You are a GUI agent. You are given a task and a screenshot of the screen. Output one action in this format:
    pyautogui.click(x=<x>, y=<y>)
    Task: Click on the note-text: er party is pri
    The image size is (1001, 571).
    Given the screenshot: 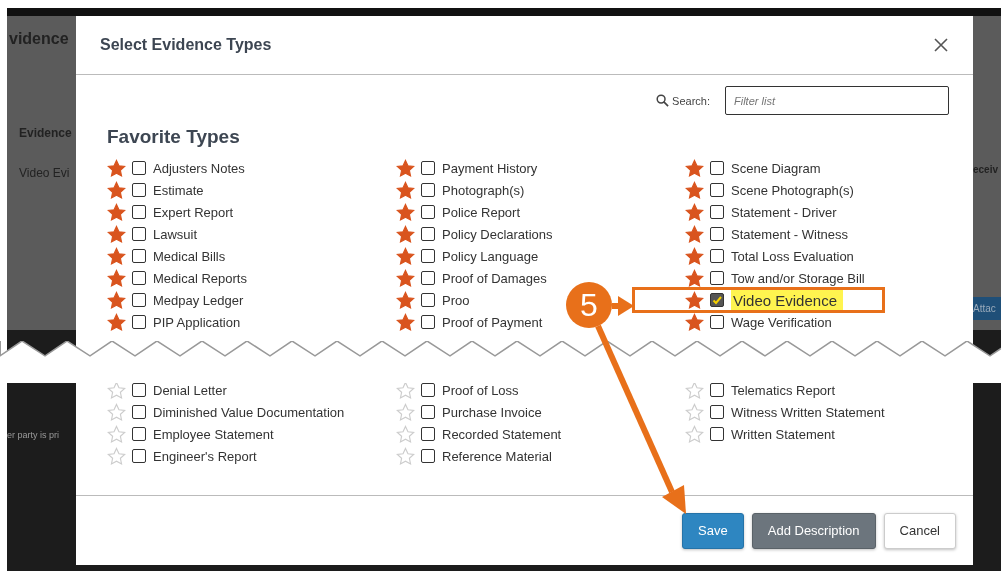 What is the action you would take?
    pyautogui.click(x=33, y=435)
    